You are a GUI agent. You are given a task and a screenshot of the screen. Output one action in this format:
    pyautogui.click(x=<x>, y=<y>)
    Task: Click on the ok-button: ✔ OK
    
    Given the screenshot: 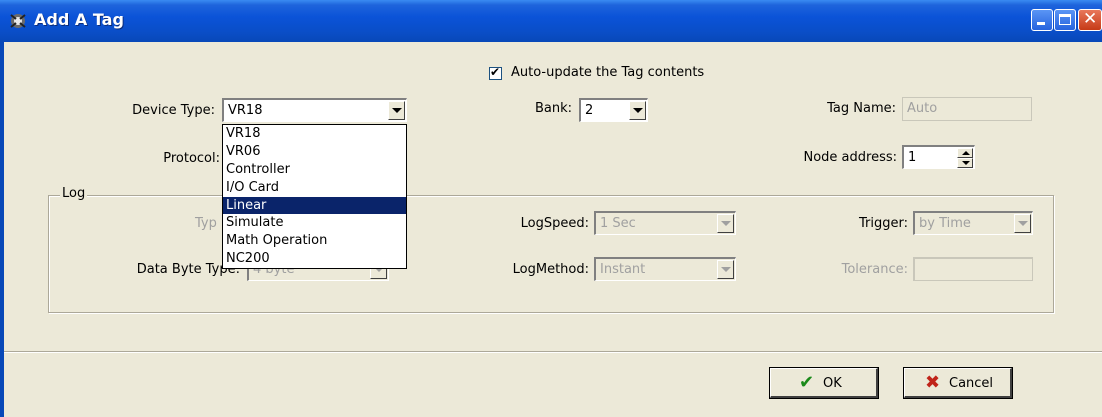 What is the action you would take?
    pyautogui.click(x=824, y=383)
    